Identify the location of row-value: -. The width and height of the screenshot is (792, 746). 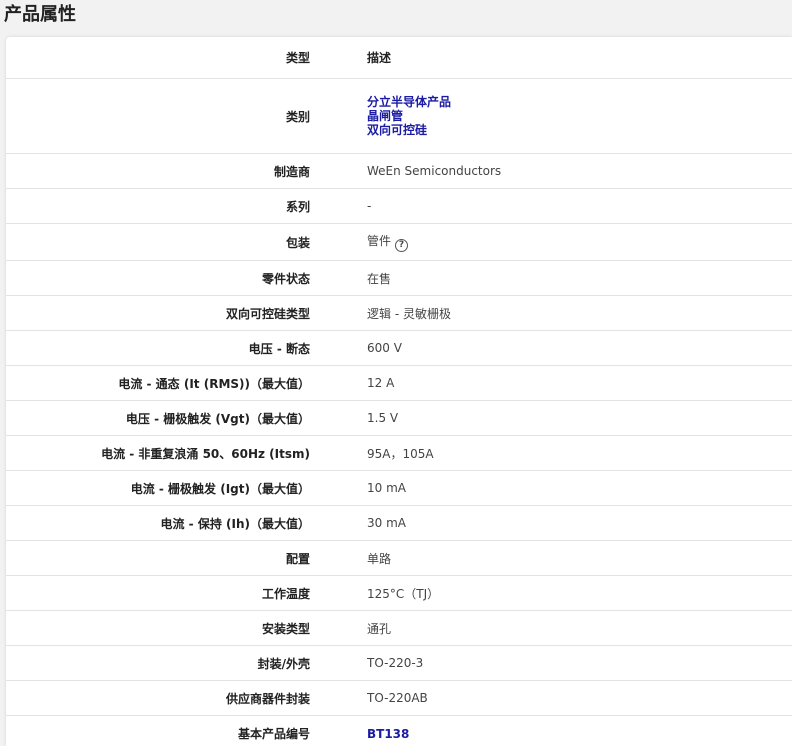
(369, 206).